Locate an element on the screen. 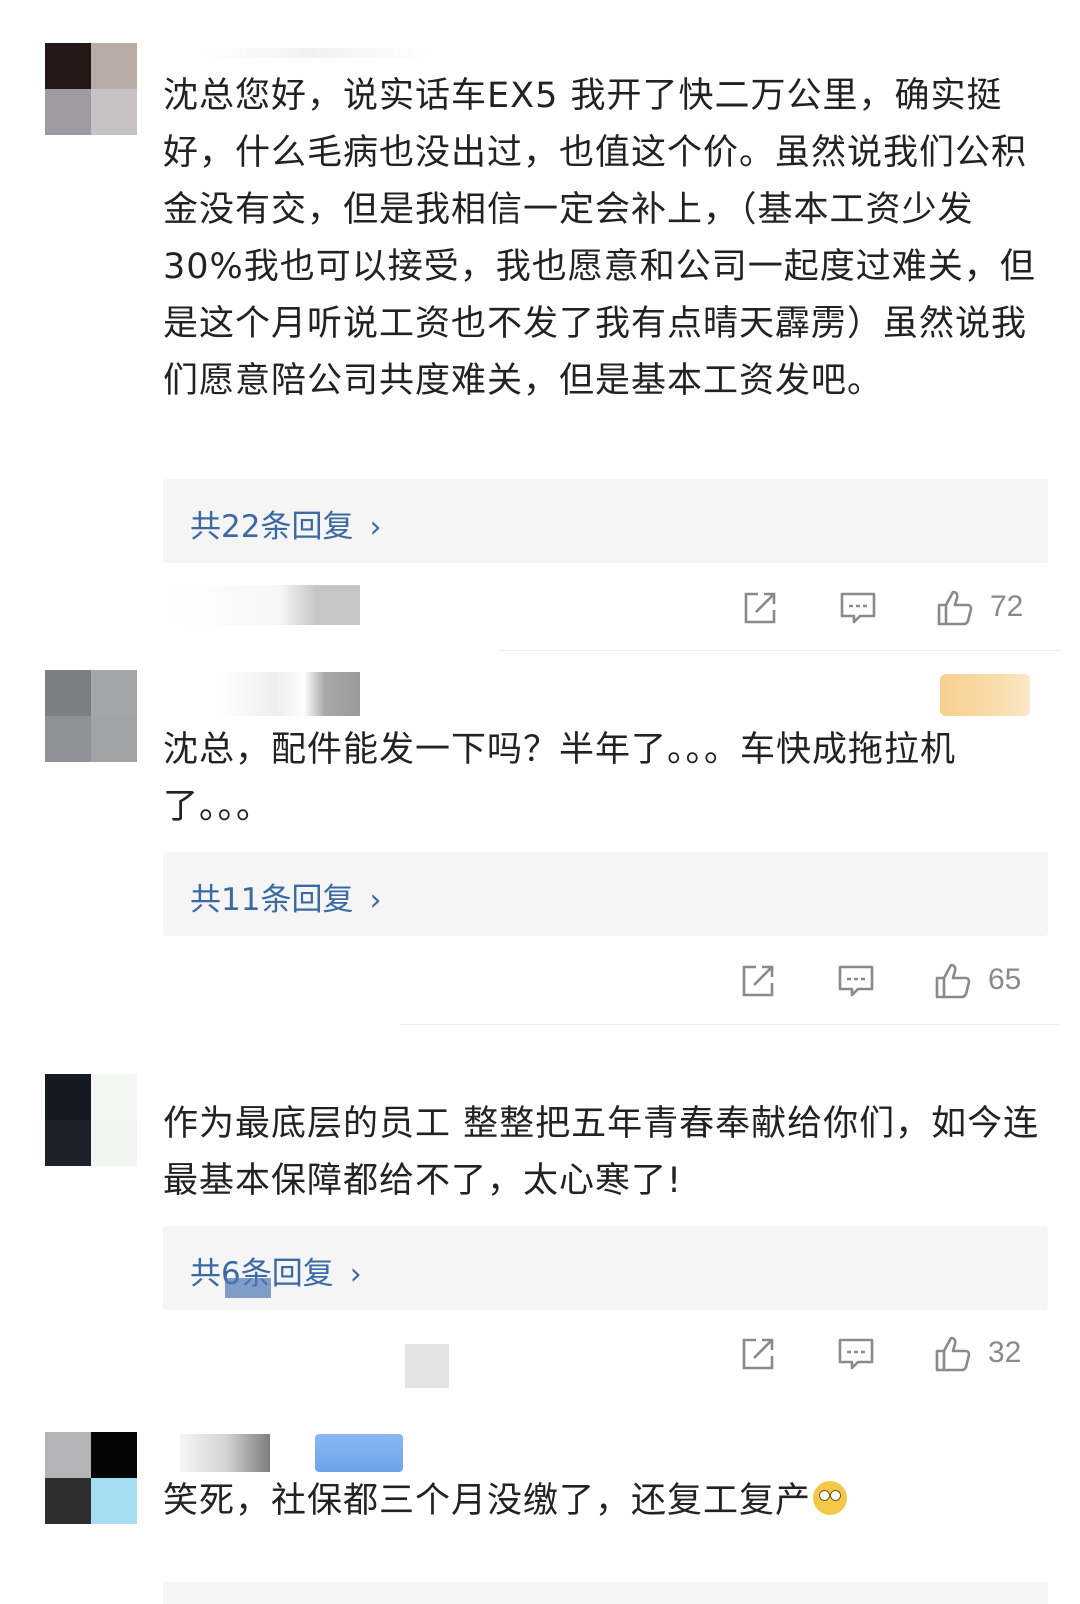 This screenshot has height=1604, width=1080. replies-box: 共6条回复 › is located at coordinates (605, 1268).